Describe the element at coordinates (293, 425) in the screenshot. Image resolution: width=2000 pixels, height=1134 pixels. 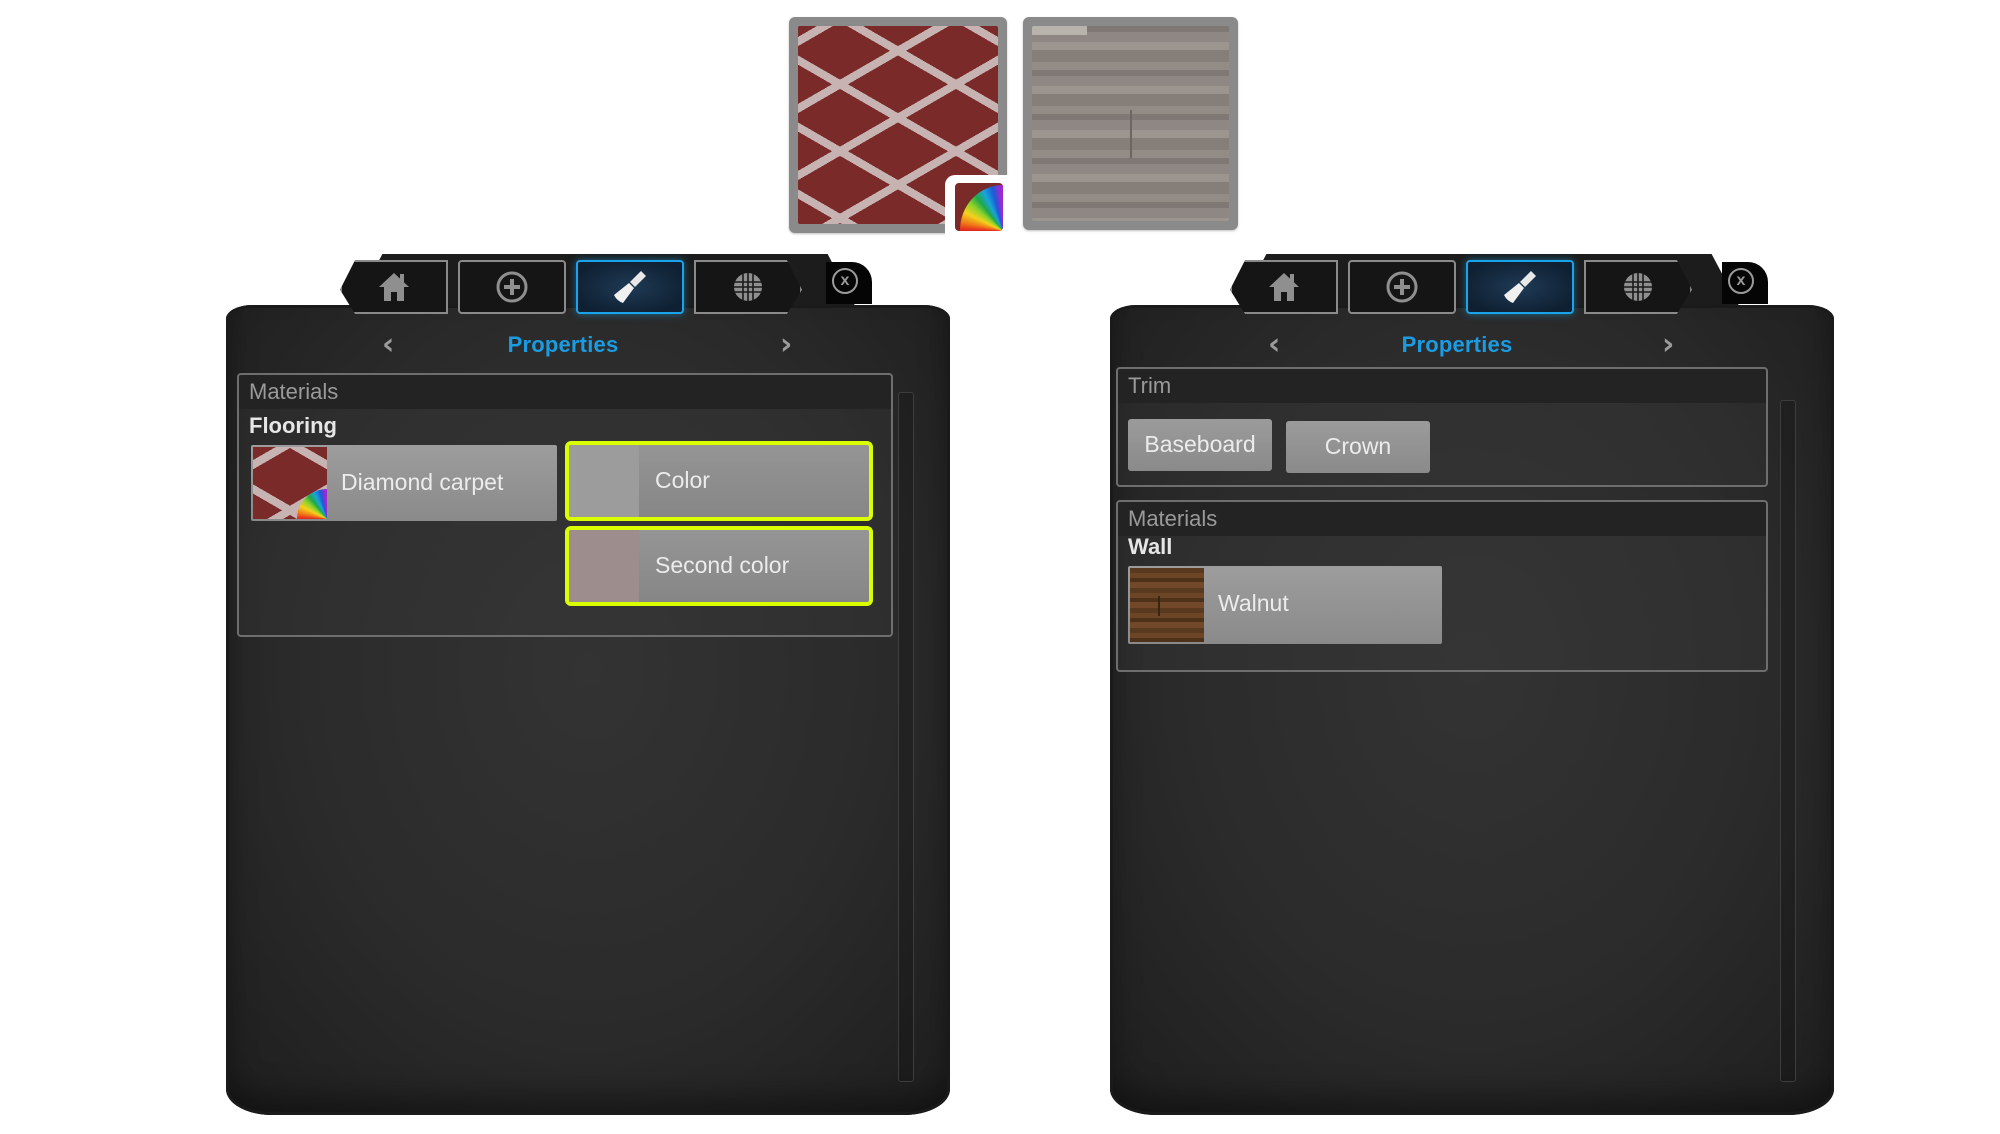
I see `surface-label: Flooring` at that location.